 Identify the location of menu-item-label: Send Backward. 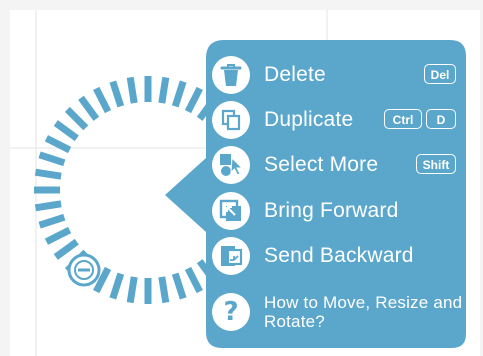
(339, 255).